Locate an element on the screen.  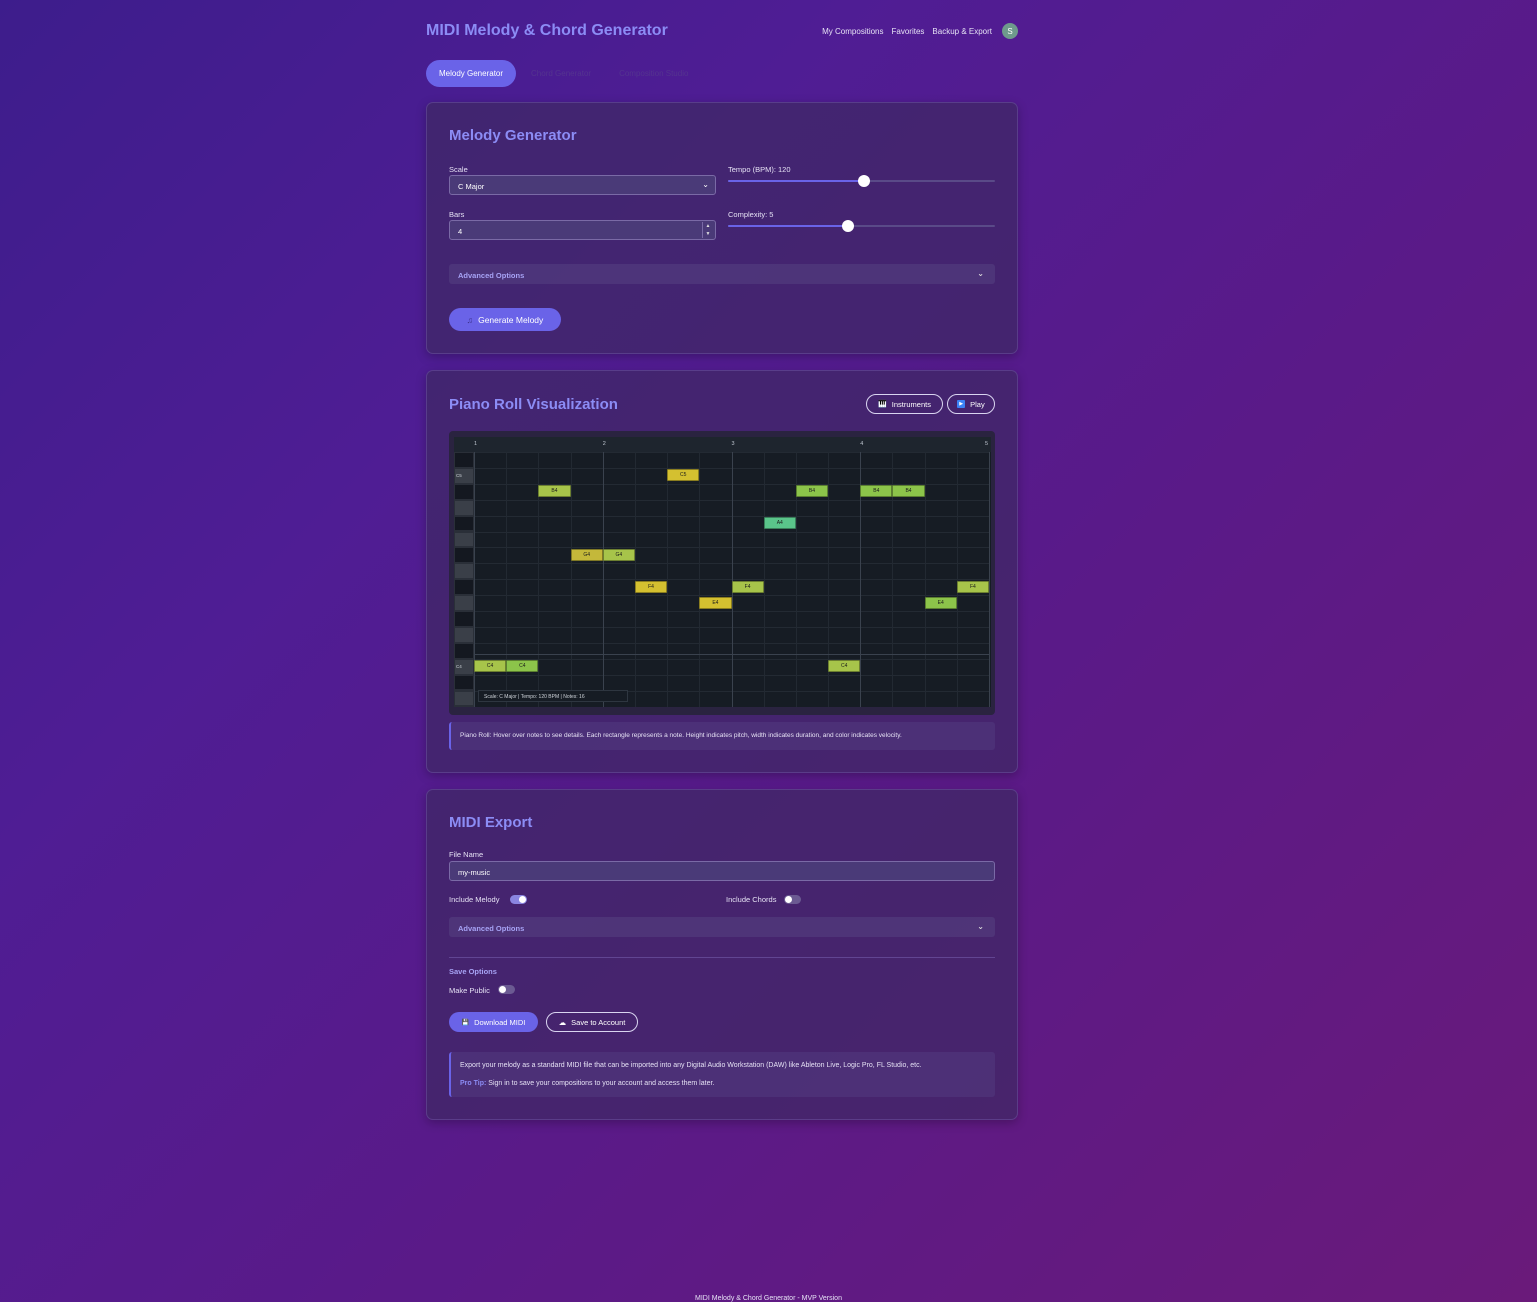
make-public-label: Make Public is located at coordinates (469, 990).